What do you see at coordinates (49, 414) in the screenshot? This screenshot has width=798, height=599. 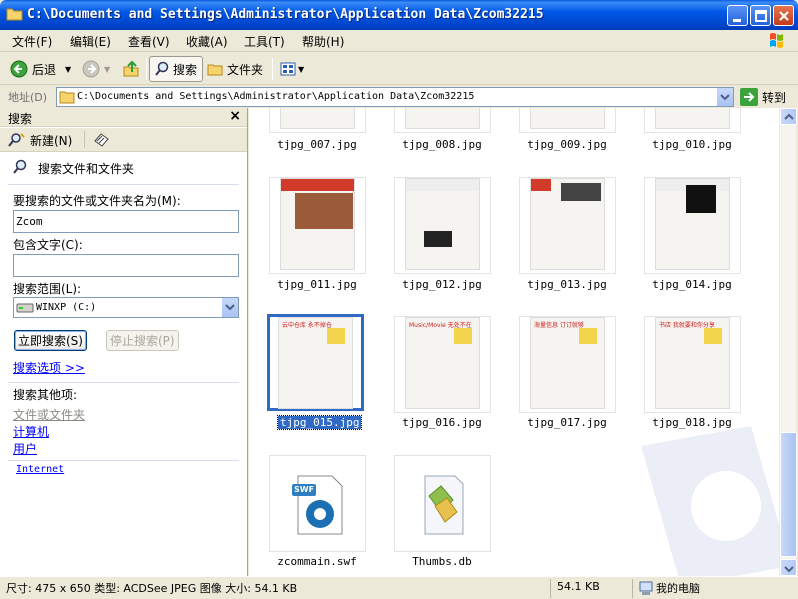 I see `other-files-link: 文件或文件夹` at bounding box center [49, 414].